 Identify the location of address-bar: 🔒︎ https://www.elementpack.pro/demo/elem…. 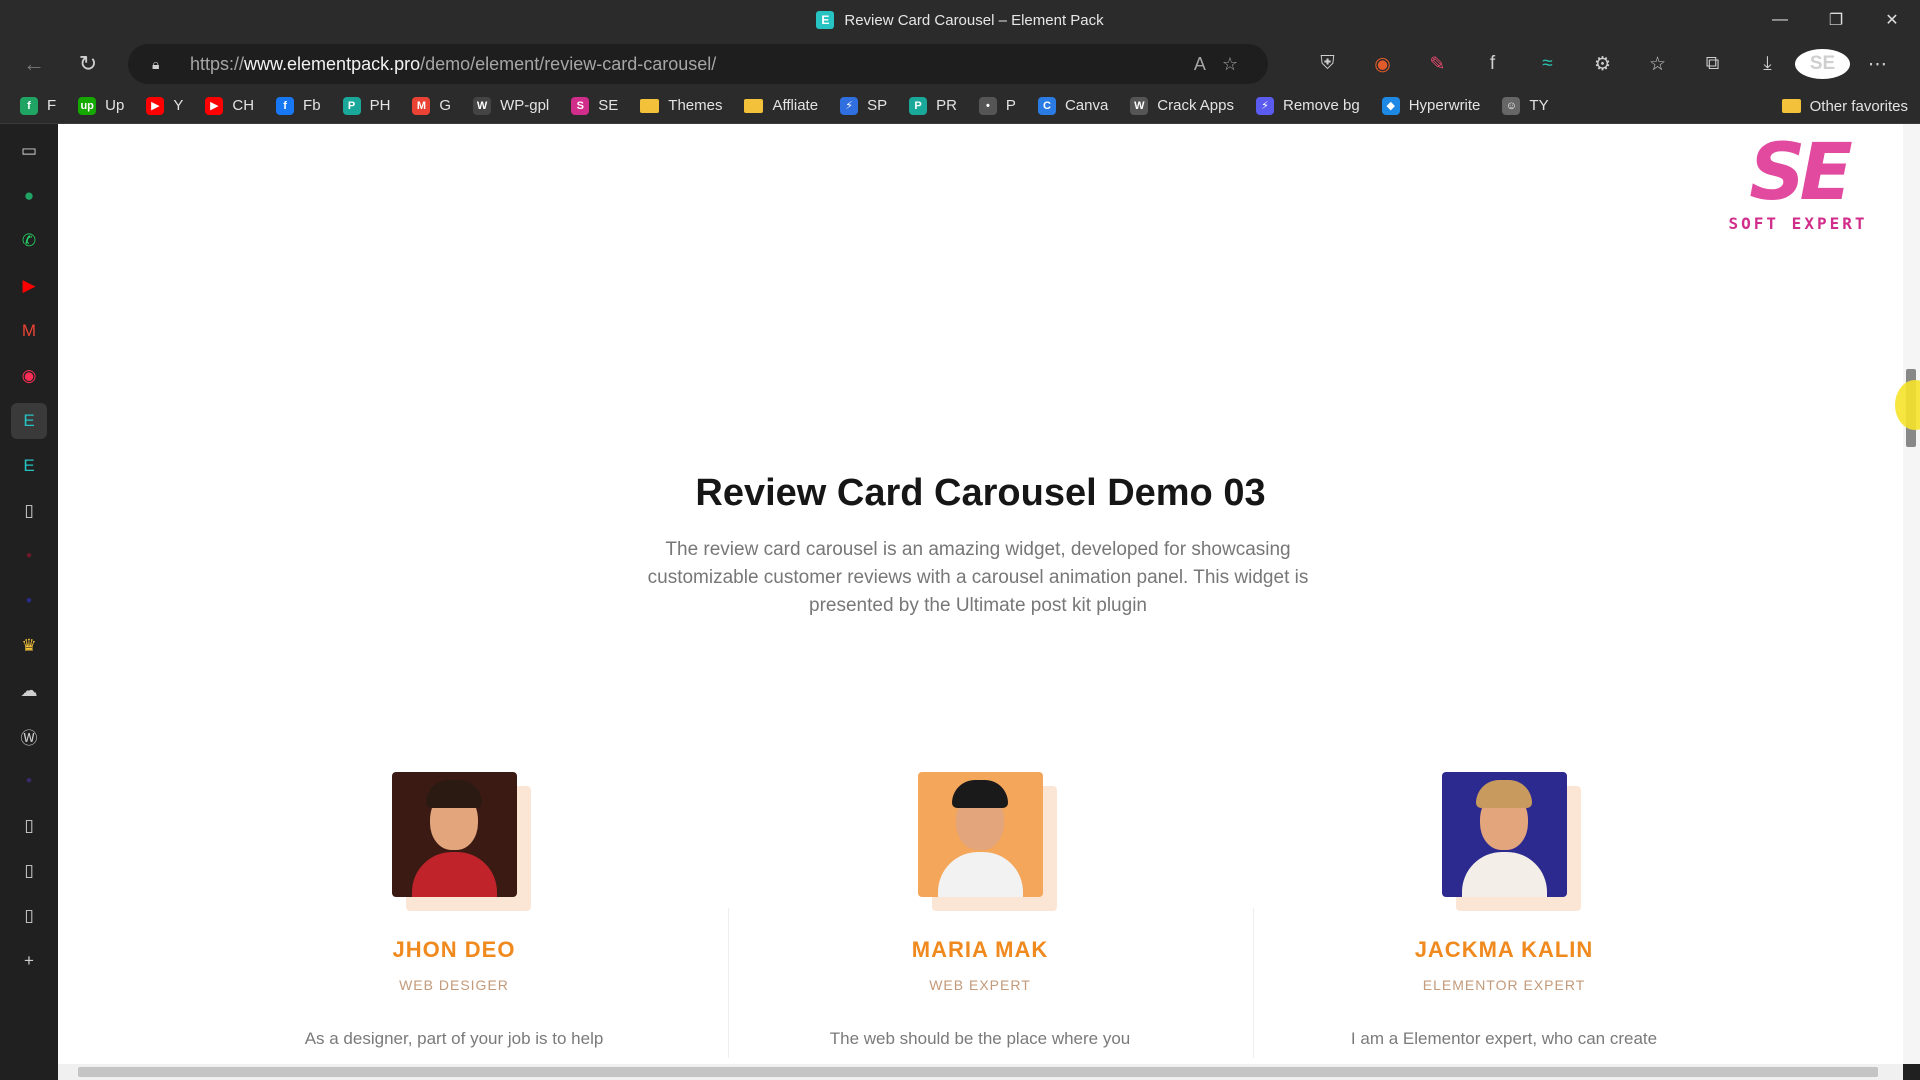
(698, 64).